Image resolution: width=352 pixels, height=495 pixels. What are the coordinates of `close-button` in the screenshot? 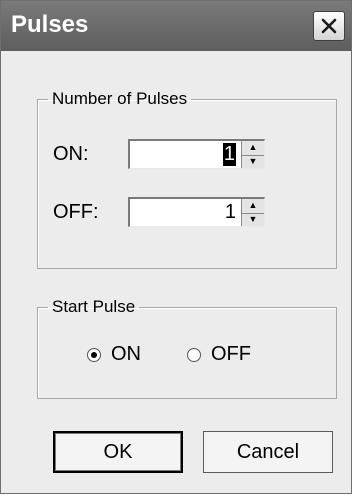 It's located at (329, 26).